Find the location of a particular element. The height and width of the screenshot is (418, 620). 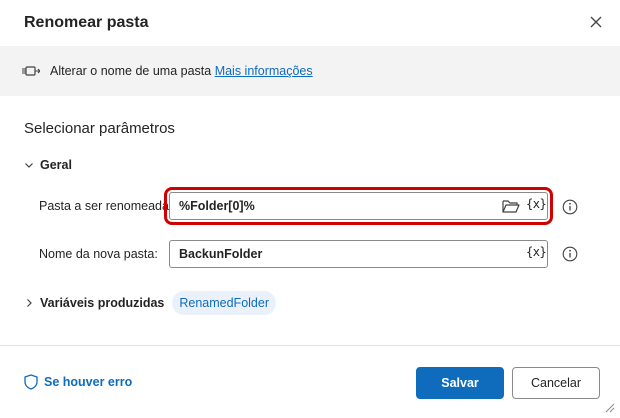

new-folder-name-input is located at coordinates (329, 254).